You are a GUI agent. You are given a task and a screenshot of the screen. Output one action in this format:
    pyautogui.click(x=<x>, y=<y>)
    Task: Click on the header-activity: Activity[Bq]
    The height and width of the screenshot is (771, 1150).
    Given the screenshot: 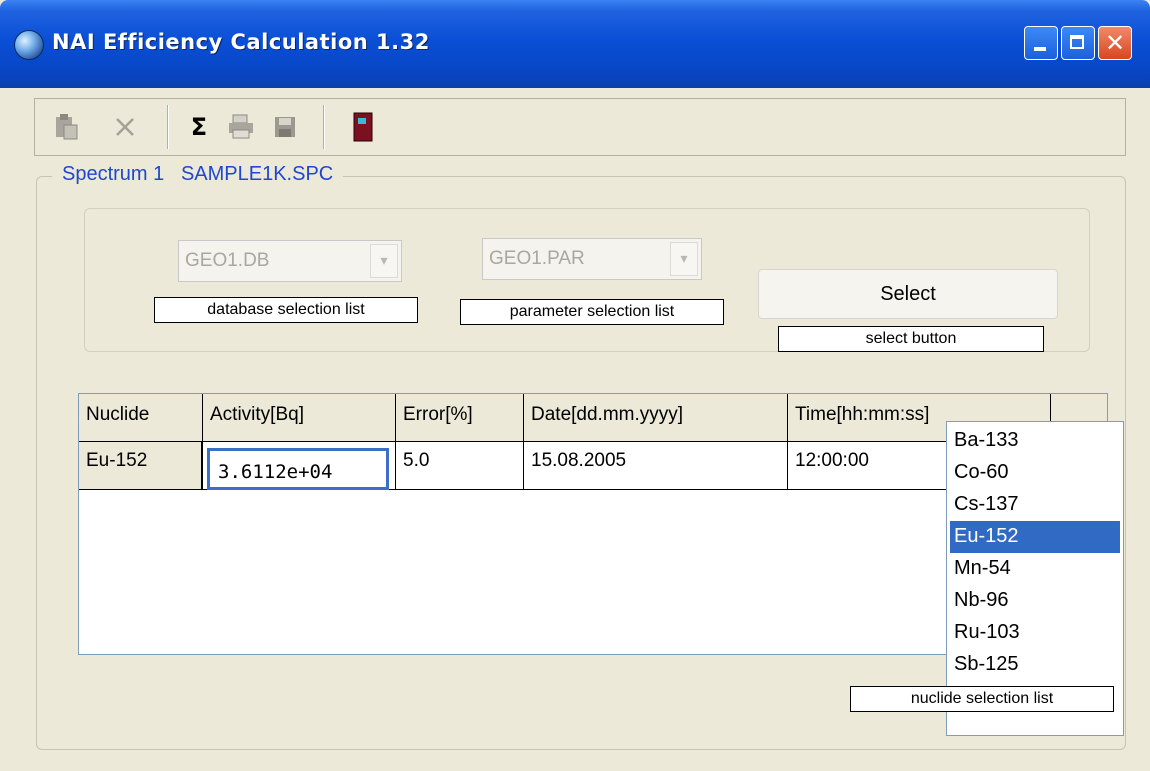 What is the action you would take?
    pyautogui.click(x=299, y=418)
    